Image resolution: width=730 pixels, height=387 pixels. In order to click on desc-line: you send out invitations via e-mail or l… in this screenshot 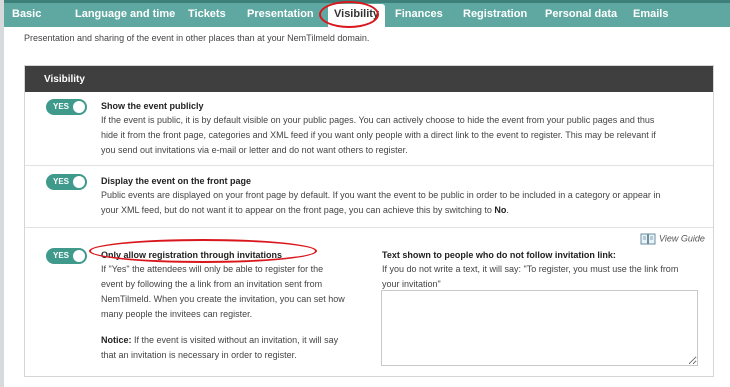, I will do `click(254, 150)`.